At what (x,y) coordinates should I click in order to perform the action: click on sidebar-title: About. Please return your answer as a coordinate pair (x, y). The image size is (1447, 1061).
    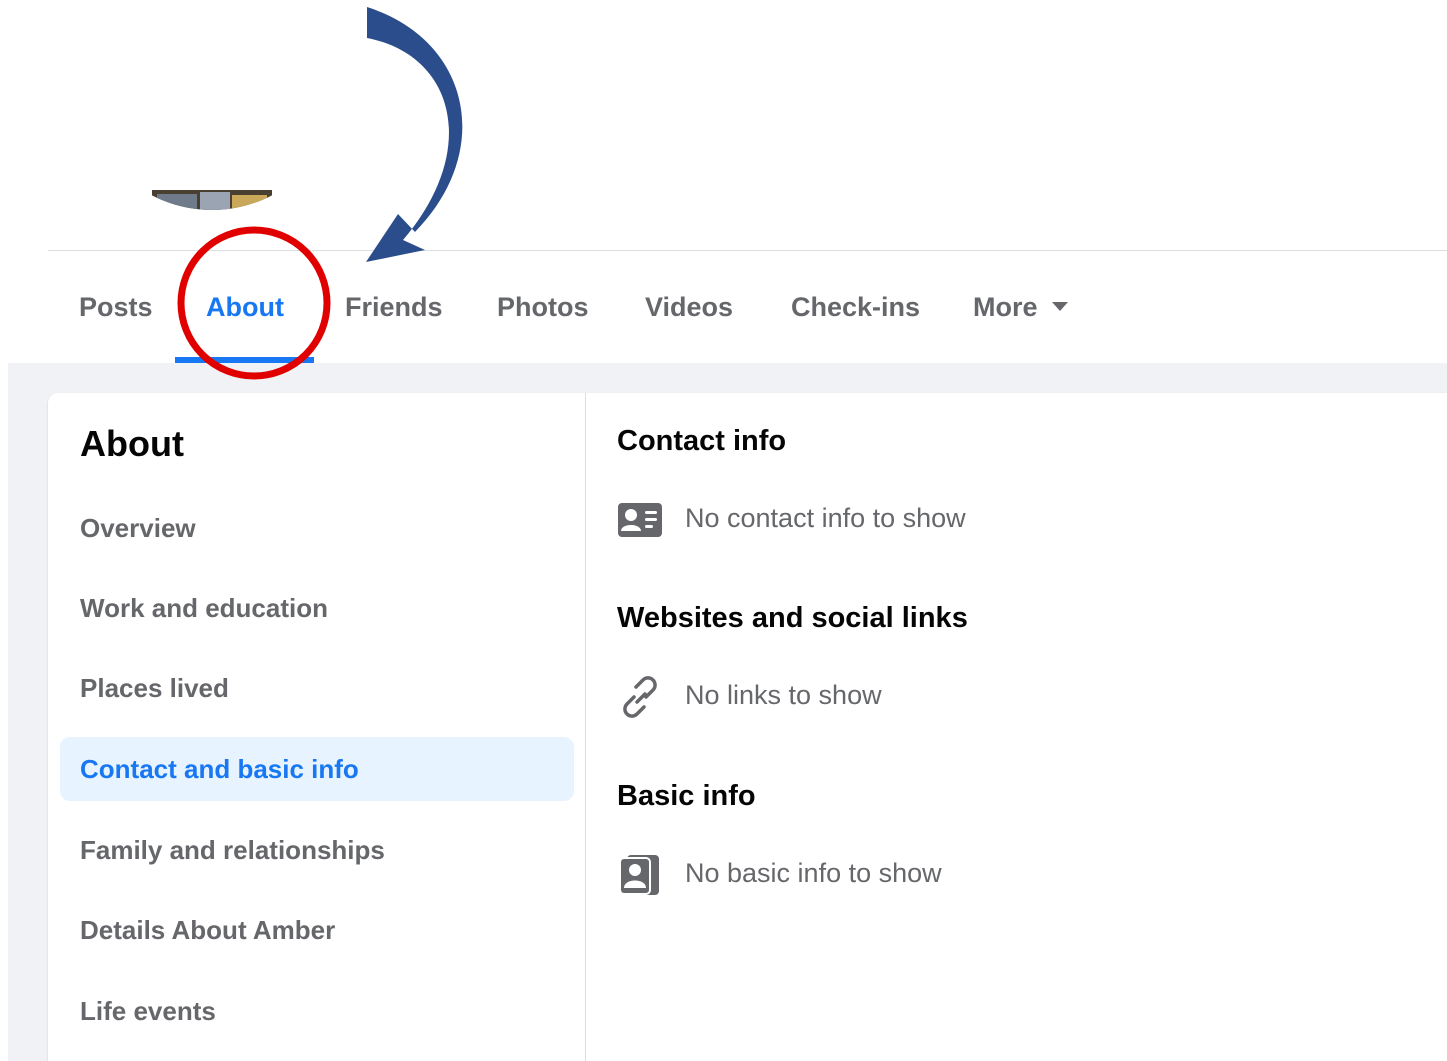
    Looking at the image, I should click on (132, 443).